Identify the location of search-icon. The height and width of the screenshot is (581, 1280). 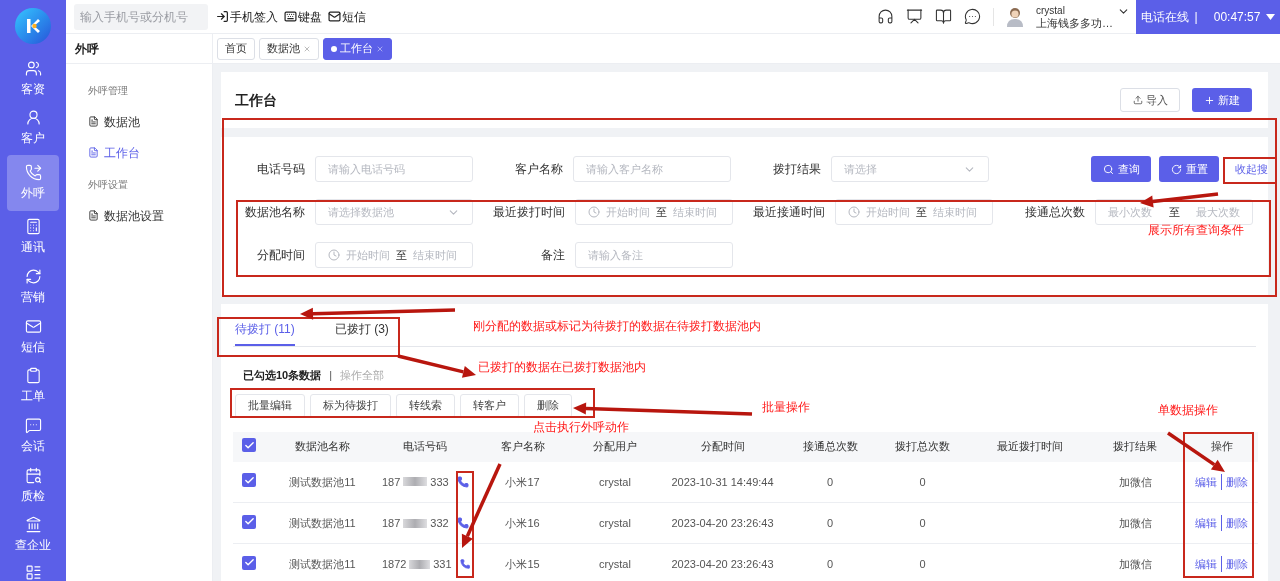
(1108, 169).